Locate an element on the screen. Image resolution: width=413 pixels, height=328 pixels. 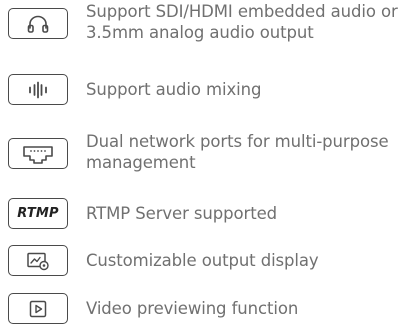
feature-label: Support audio mixing is located at coordinates (174, 89).